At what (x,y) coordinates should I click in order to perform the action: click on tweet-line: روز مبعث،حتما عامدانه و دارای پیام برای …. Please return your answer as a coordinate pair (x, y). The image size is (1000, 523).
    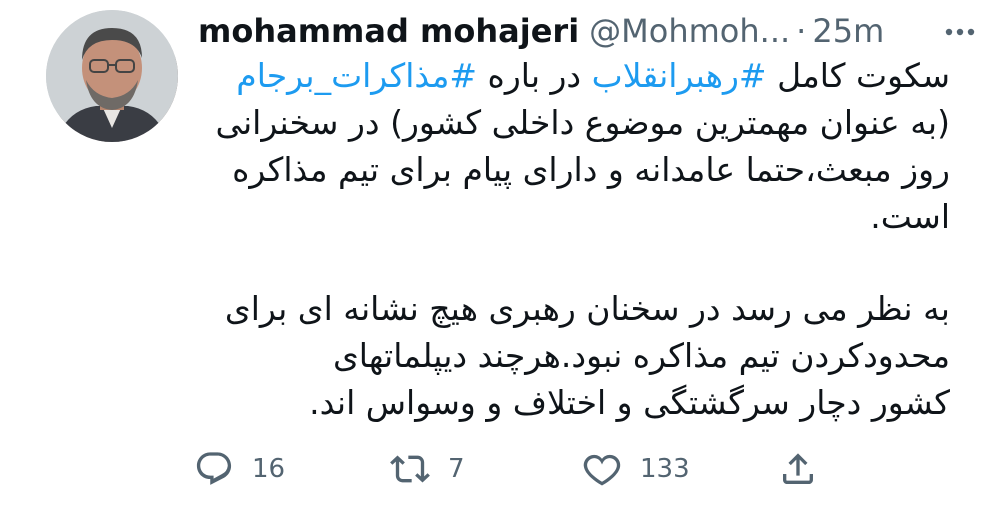
    Looking at the image, I should click on (591, 169).